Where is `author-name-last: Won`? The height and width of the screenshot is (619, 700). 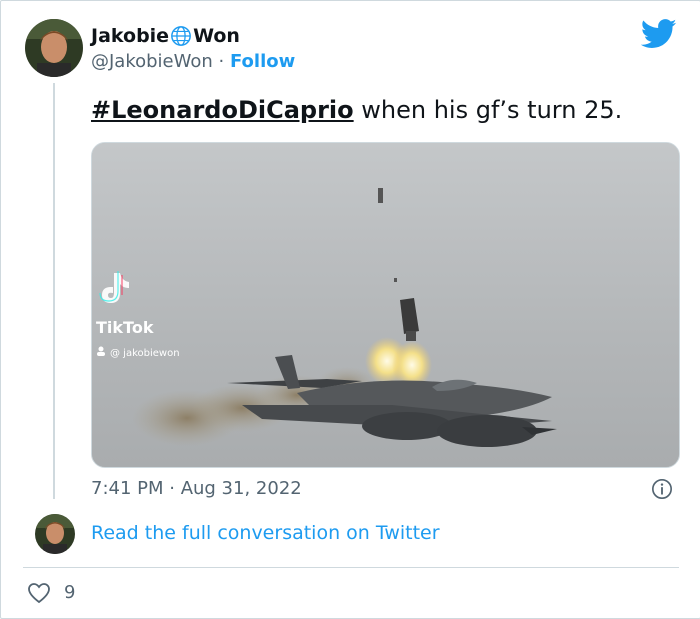 author-name-last: Won is located at coordinates (216, 36).